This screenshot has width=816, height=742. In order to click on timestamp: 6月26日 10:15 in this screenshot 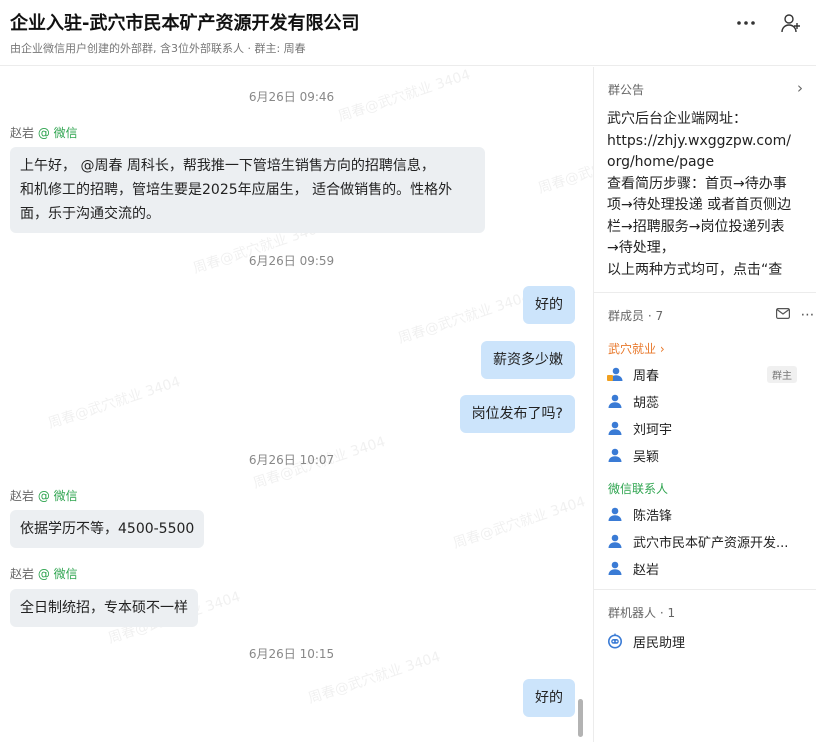, I will do `click(291, 654)`.